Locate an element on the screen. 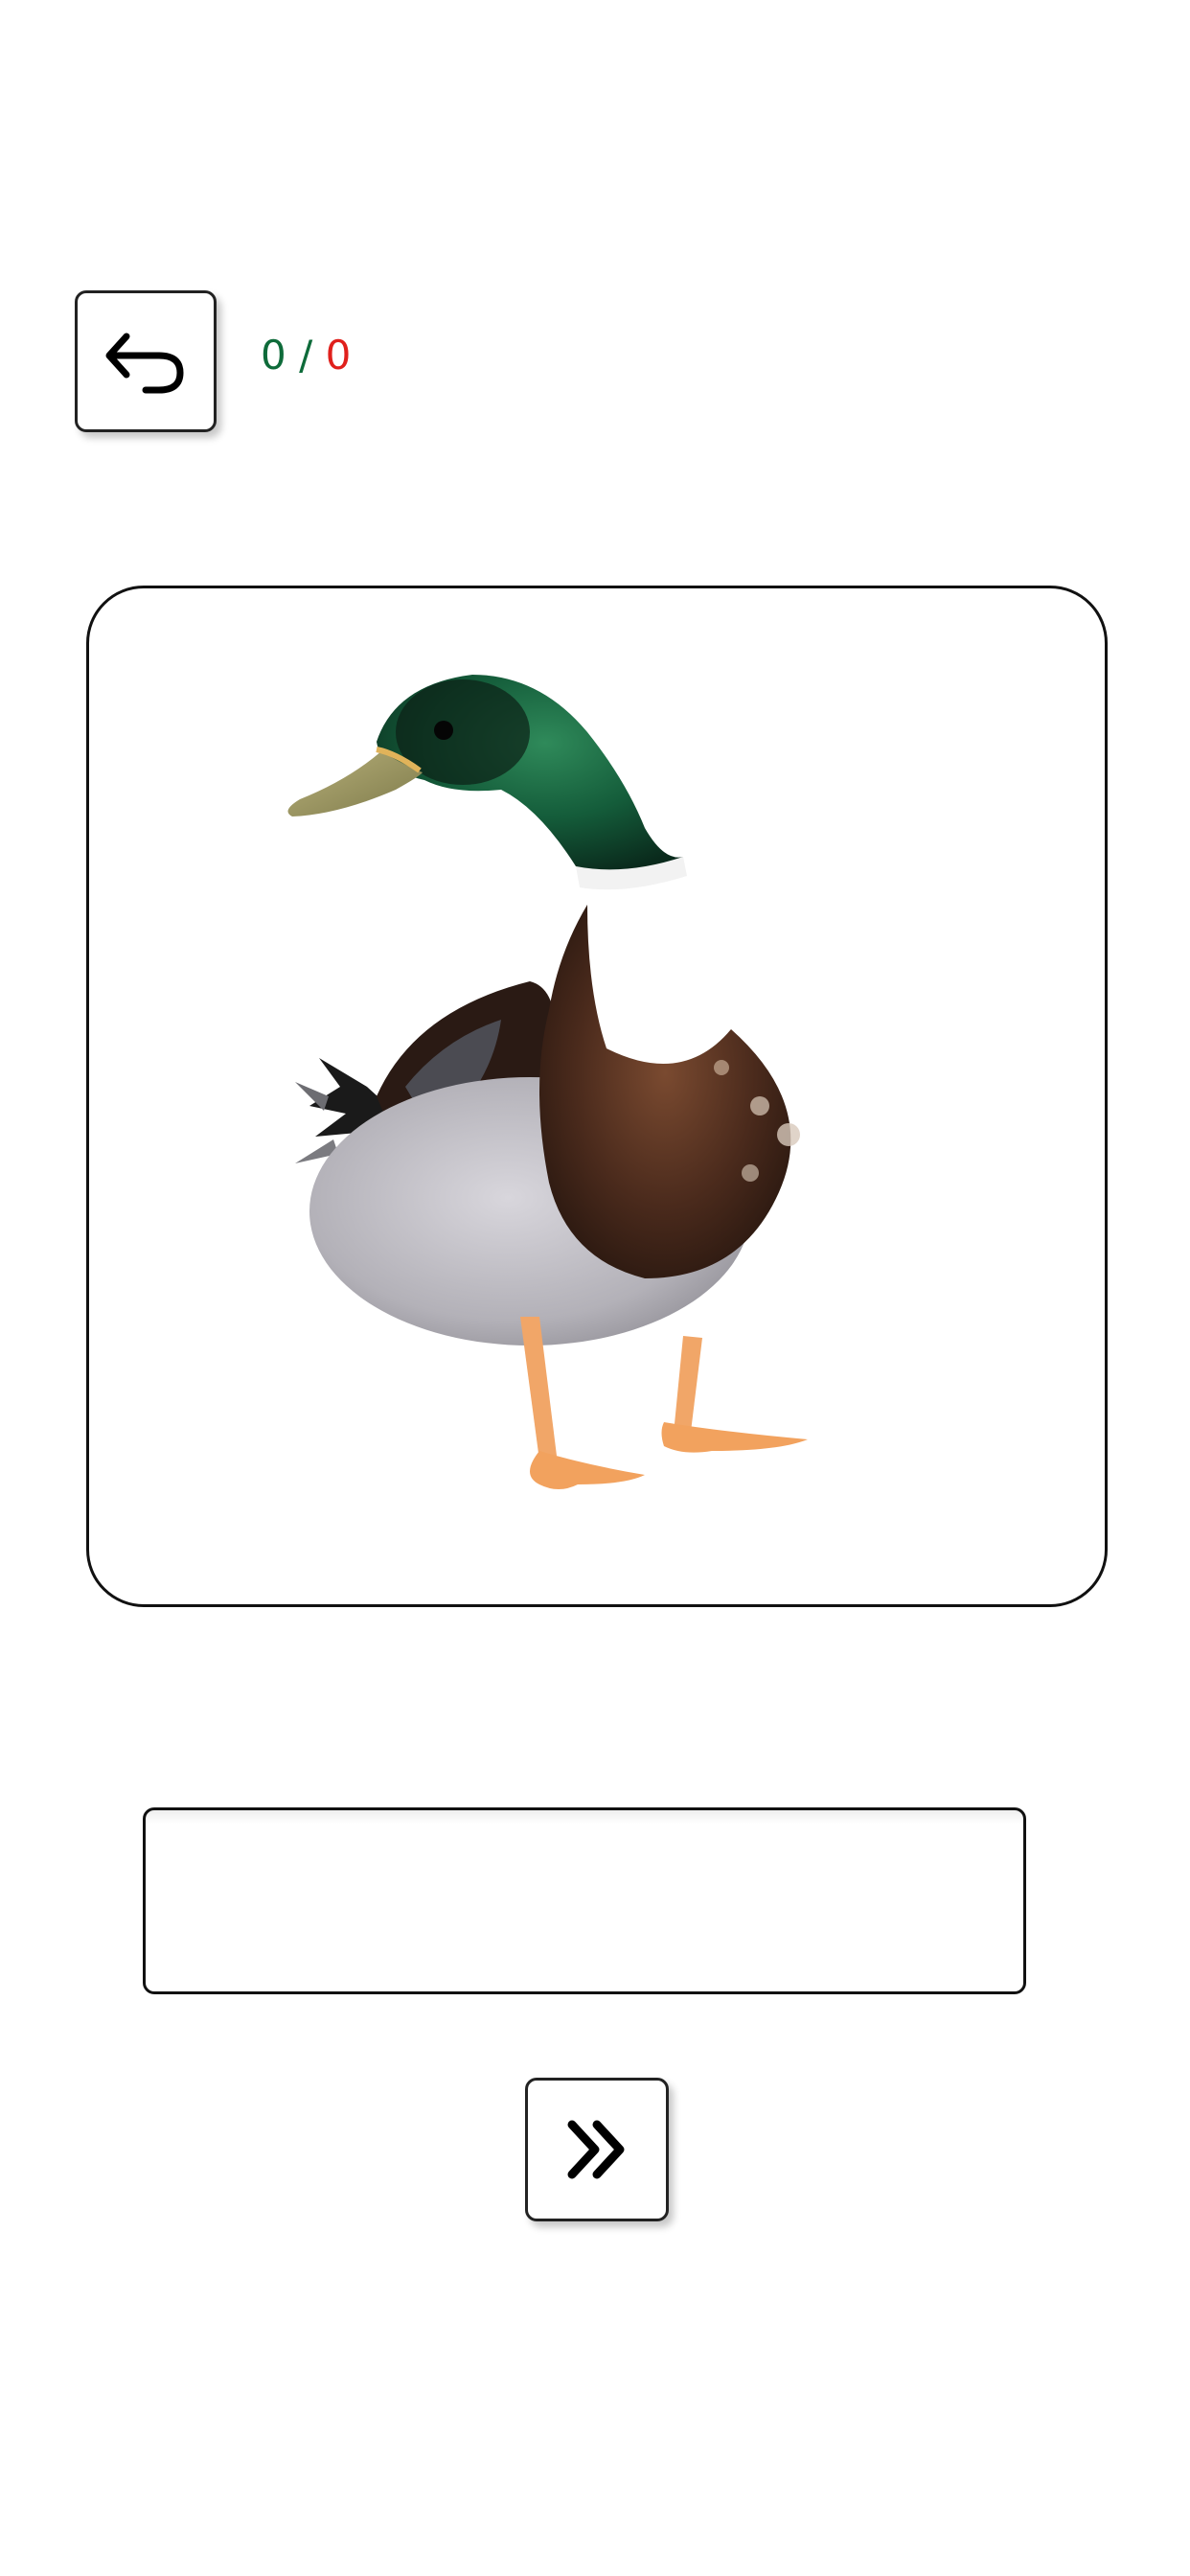 The image size is (1190, 2576). next-button is located at coordinates (597, 2149).